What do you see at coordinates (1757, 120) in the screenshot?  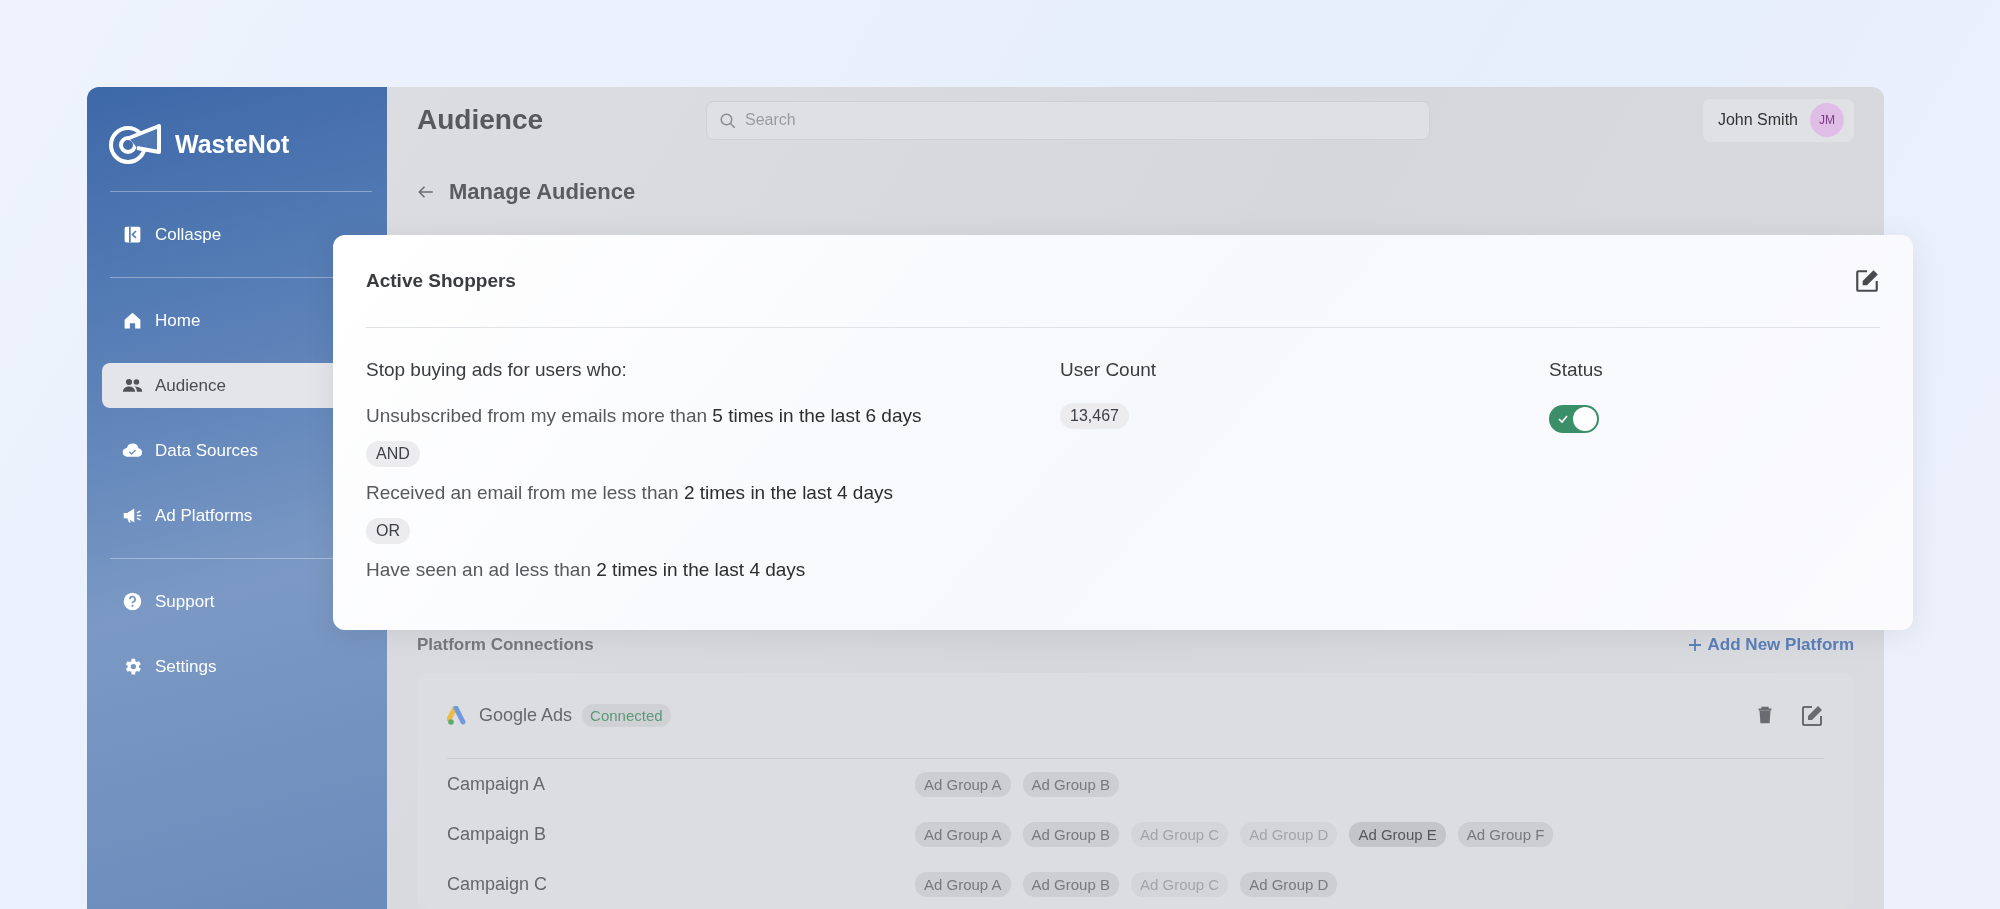 I see `user-name: John Smith` at bounding box center [1757, 120].